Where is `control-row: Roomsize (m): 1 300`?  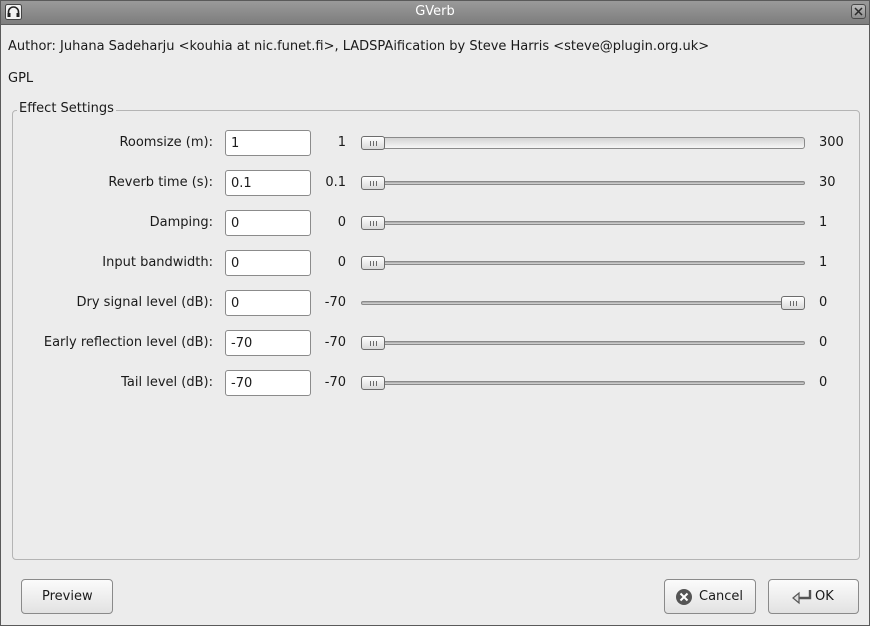
control-row: Roomsize (m): 1 300 is located at coordinates (435, 144).